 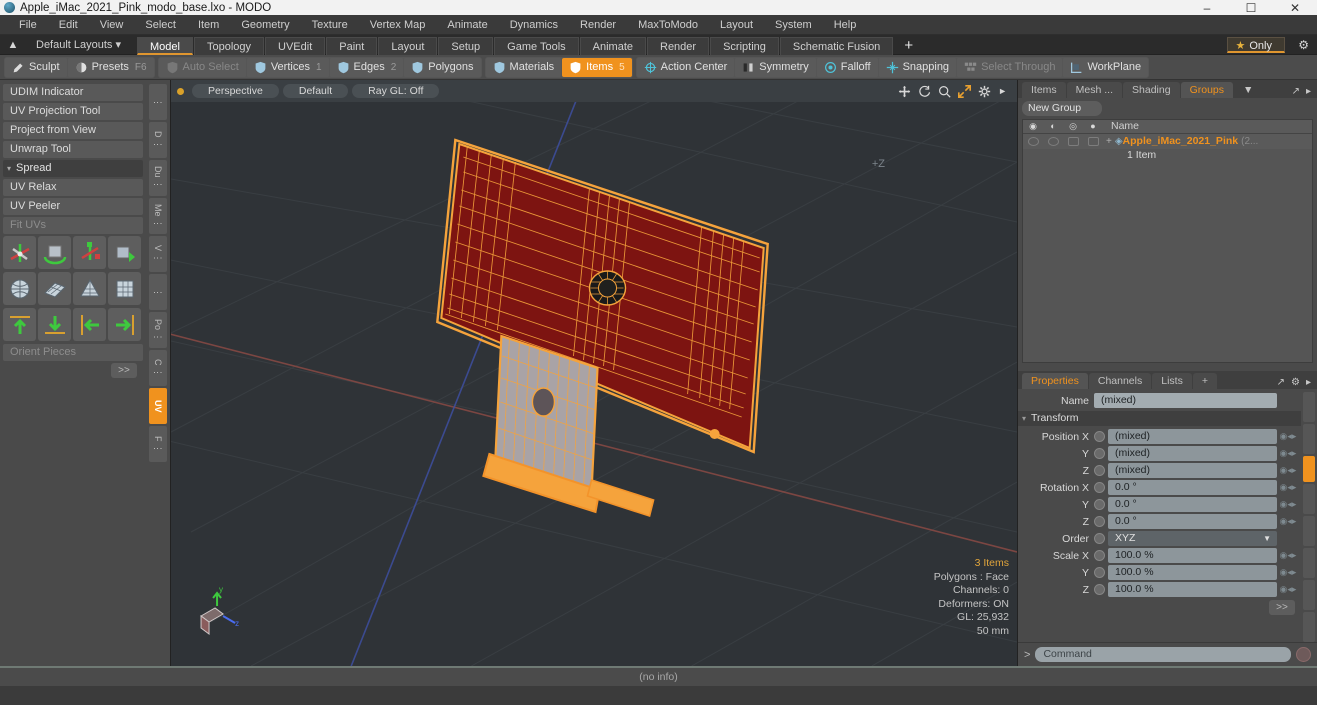 I want to click on properties-tab-: +, so click(x=1204, y=381).